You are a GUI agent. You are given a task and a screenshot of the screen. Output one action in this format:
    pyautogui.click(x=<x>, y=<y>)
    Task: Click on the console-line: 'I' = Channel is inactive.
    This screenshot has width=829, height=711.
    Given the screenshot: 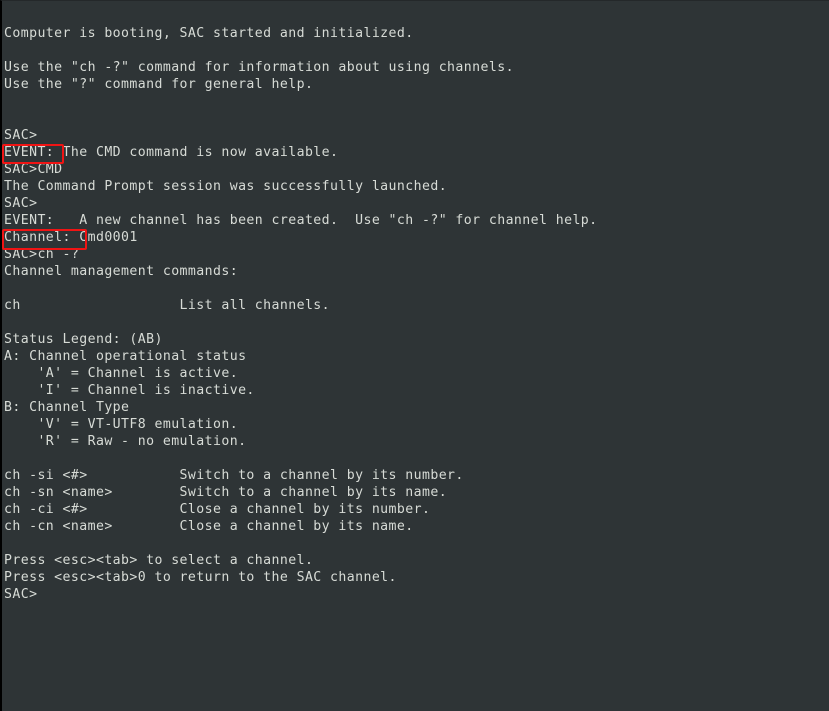 What is the action you would take?
    pyautogui.click(x=129, y=390)
    